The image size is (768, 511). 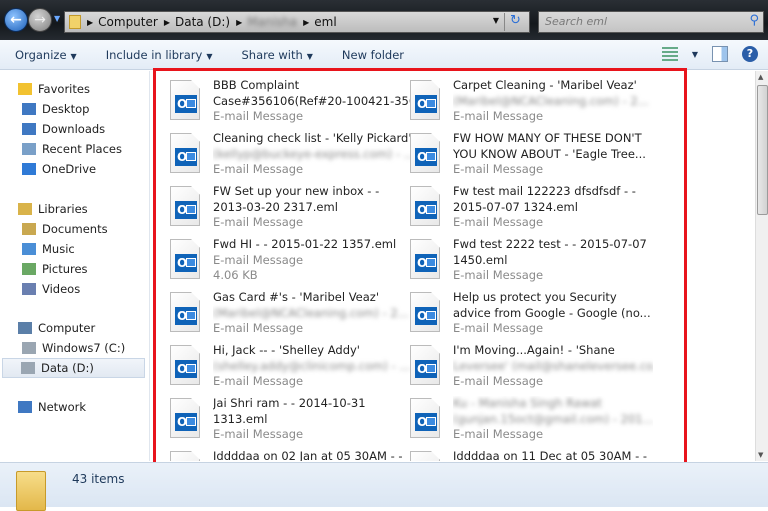 I want to click on drive-icon, so click(x=28, y=368).